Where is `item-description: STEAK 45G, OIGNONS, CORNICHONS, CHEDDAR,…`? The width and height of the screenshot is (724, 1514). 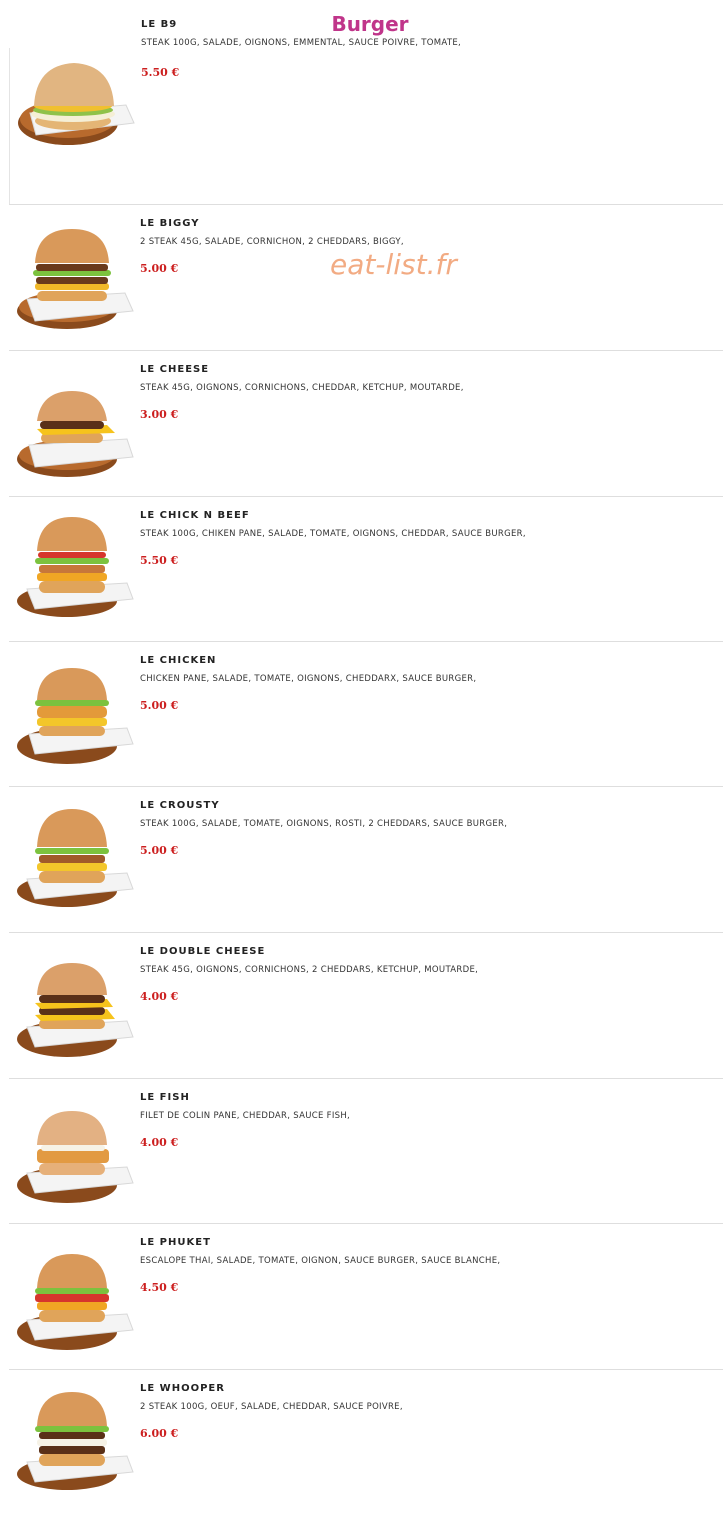
item-description: STEAK 45G, OIGNONS, CORNICHONS, CHEDDAR,… is located at coordinates (302, 388).